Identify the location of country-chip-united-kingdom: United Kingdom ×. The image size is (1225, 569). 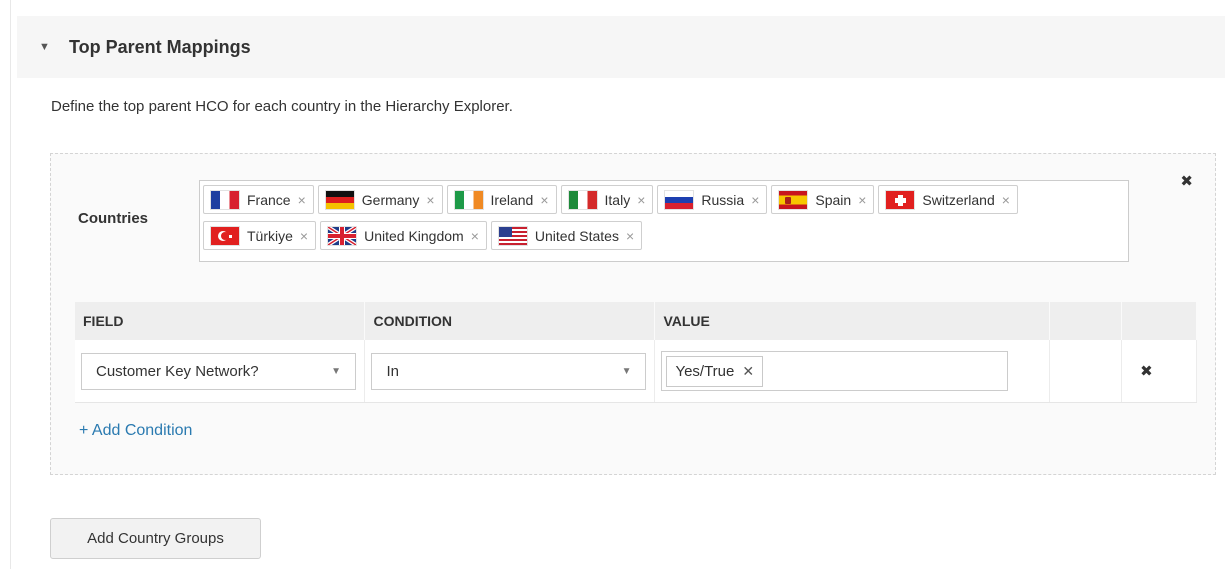
(403, 235).